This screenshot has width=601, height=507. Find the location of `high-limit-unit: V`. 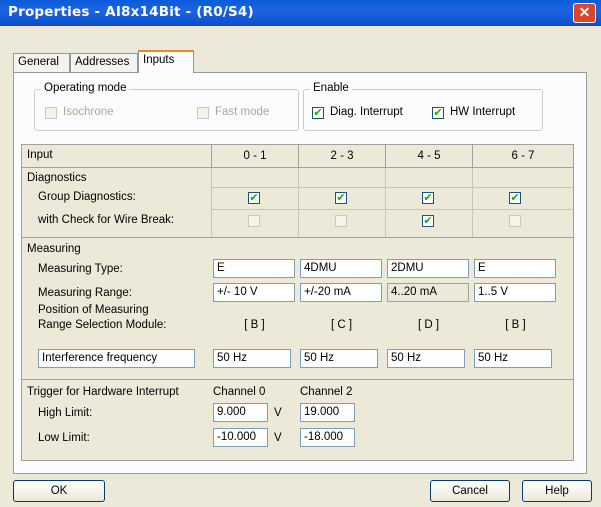

high-limit-unit: V is located at coordinates (278, 413).